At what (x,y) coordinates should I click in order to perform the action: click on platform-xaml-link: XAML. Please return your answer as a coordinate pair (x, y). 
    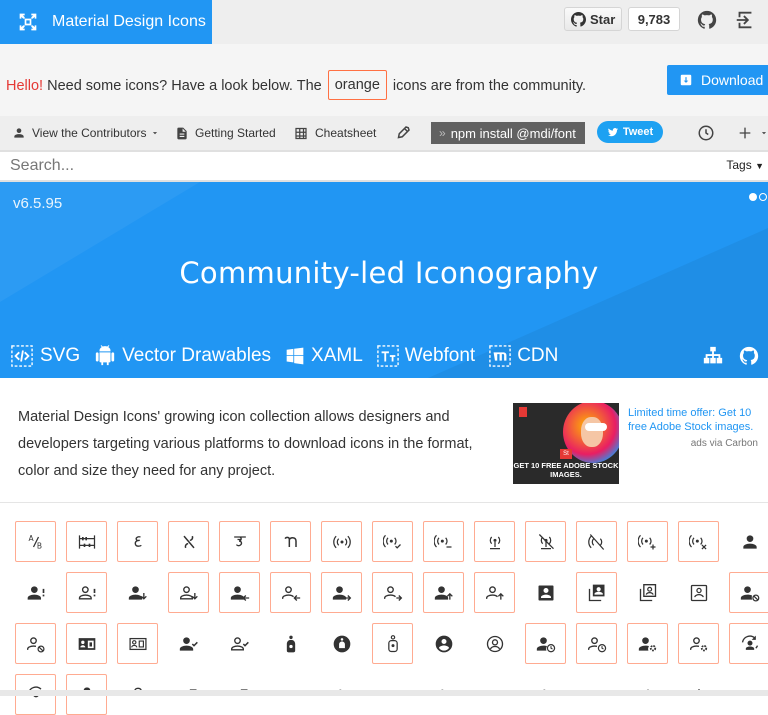
    Looking at the image, I should click on (324, 356).